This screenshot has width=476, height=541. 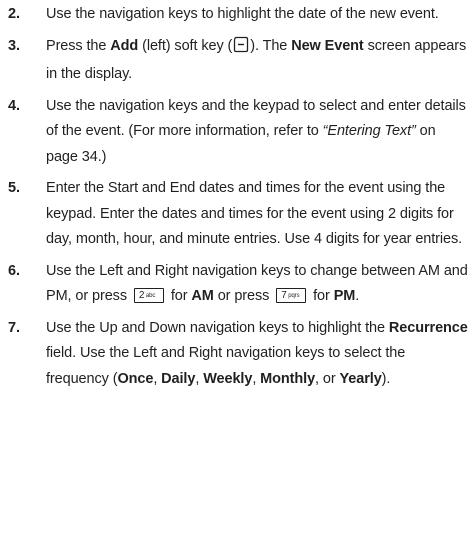 What do you see at coordinates (344, 296) in the screenshot?
I see `pm-label: PM` at bounding box center [344, 296].